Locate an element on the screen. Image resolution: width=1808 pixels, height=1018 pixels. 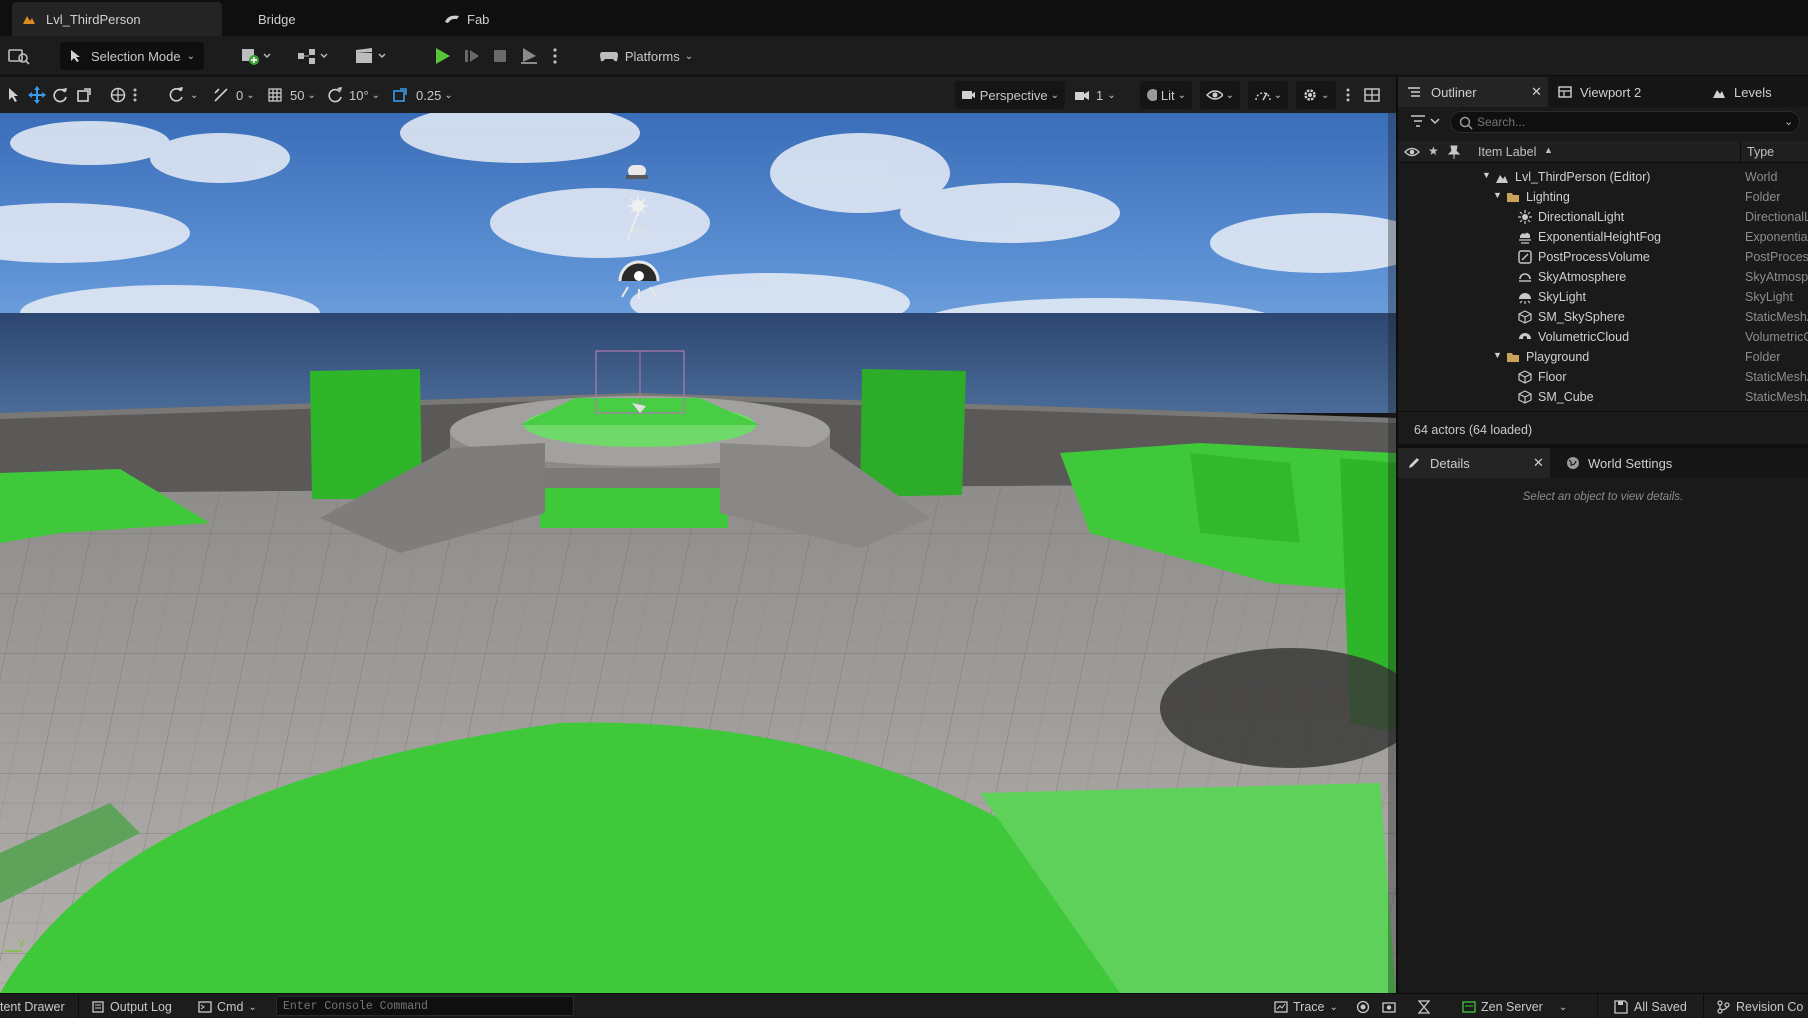
details-tab-label: Details is located at coordinates (1450, 463).